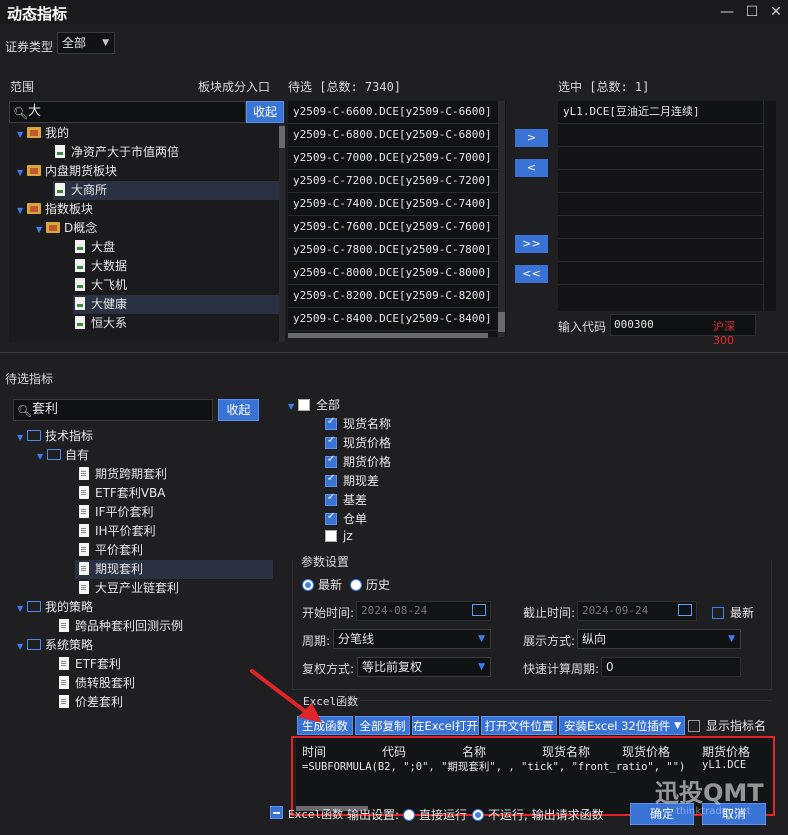 Image resolution: width=788 pixels, height=835 pixels. Describe the element at coordinates (358, 423) in the screenshot. I see `field-spot-name: 现货名称` at that location.